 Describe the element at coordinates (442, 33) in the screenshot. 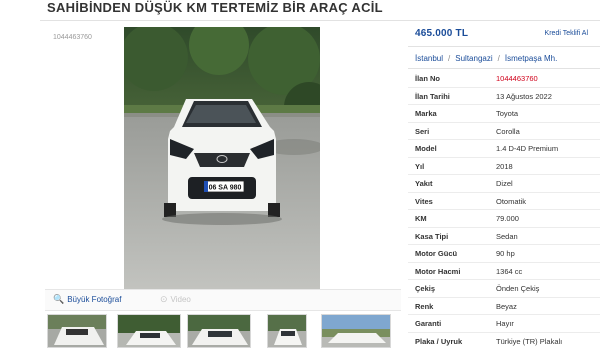

I see `price: 465.000 TL` at that location.